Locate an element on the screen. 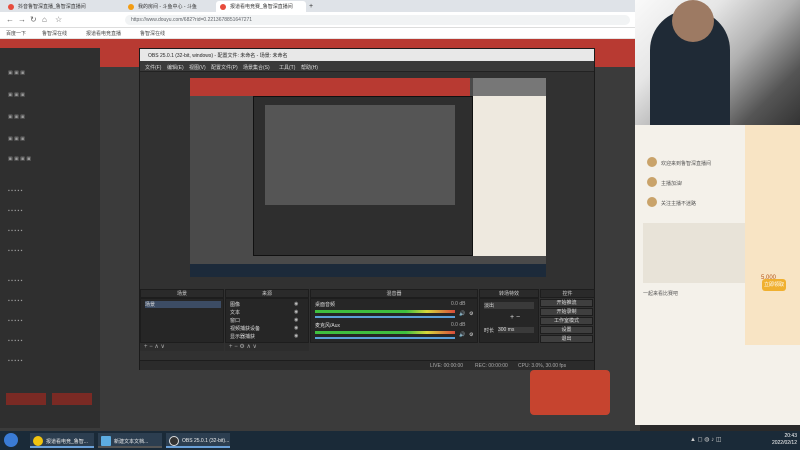 The image size is (800, 450). settings-button: 设置 is located at coordinates (566, 330).